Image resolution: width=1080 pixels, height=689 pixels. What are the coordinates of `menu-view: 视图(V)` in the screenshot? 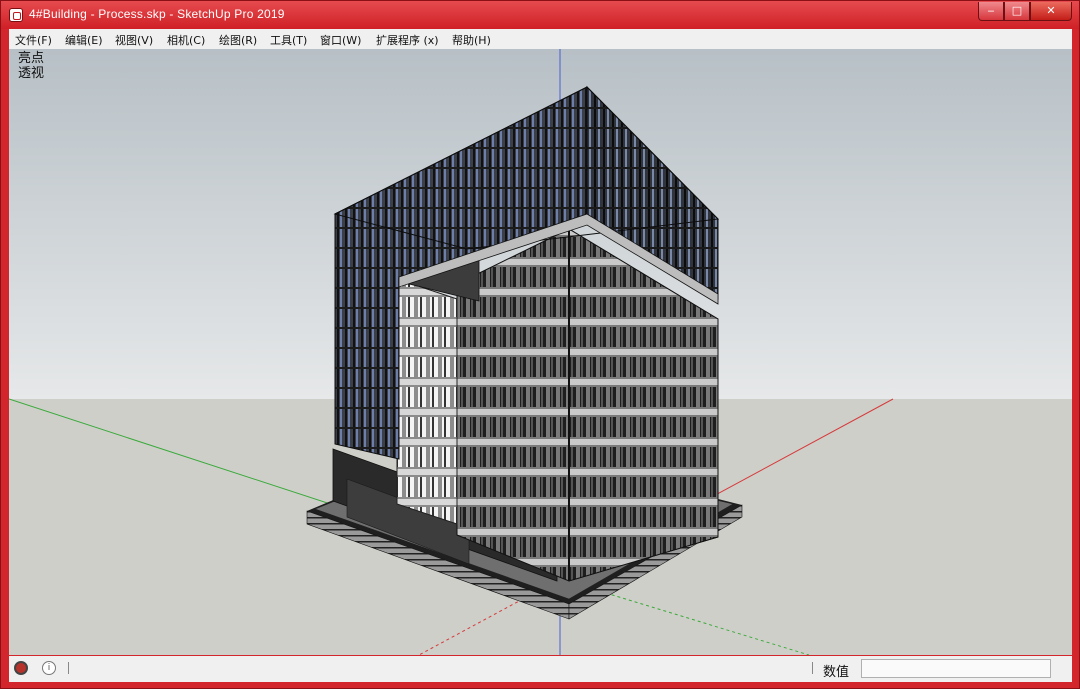 It's located at (134, 40).